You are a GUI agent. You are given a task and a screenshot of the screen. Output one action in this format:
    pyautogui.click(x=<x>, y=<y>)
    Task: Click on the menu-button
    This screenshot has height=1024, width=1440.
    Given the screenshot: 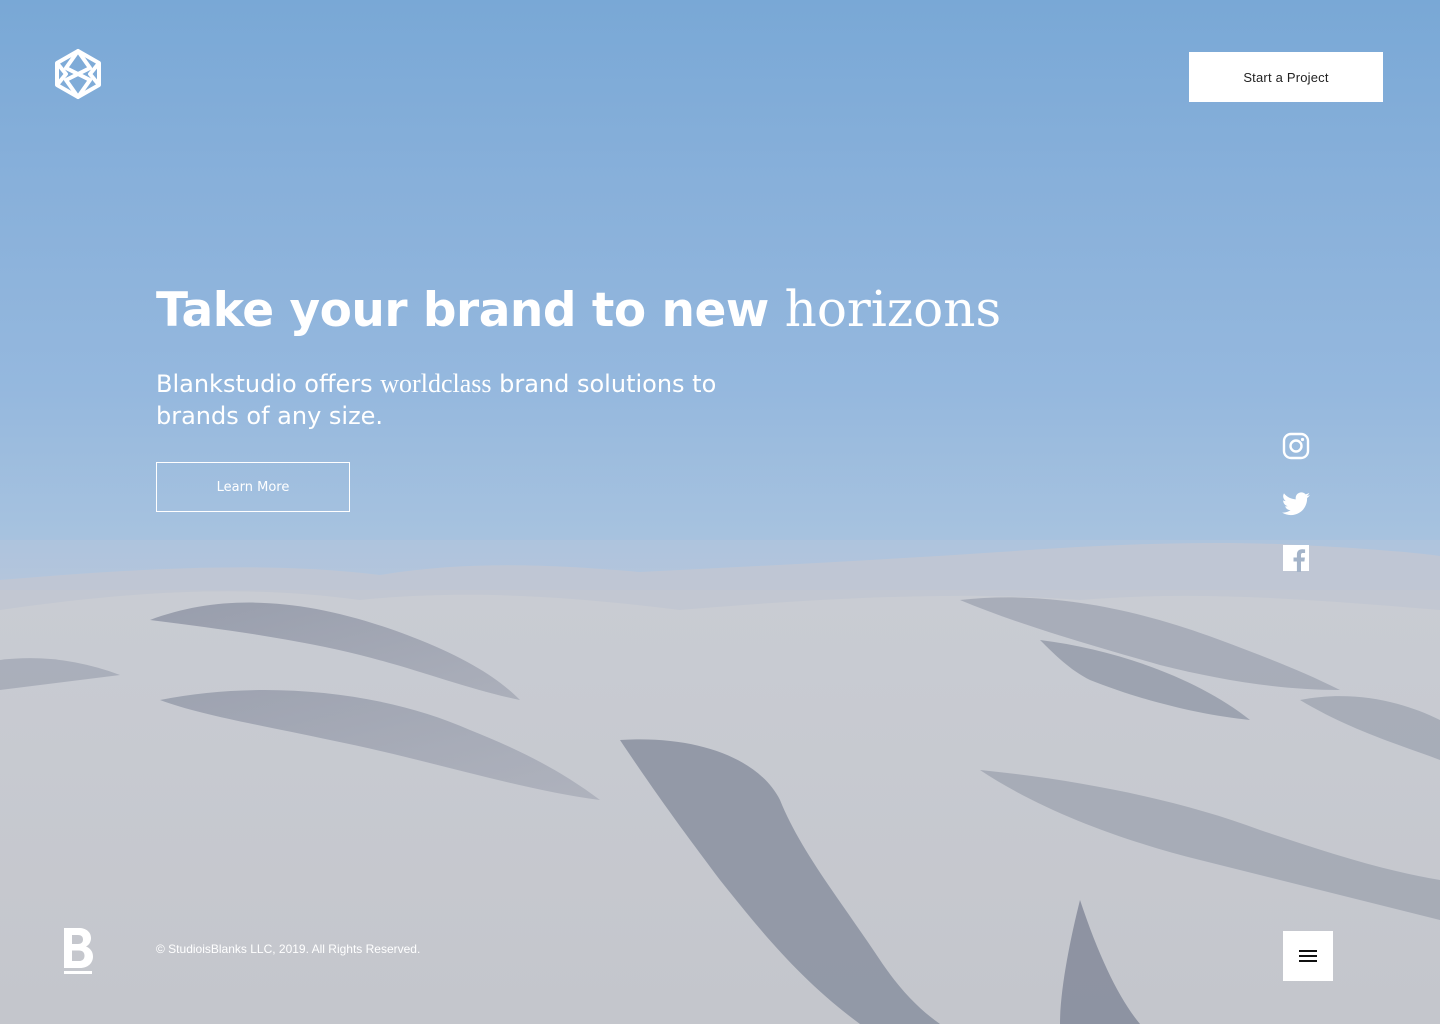 What is the action you would take?
    pyautogui.click(x=1308, y=956)
    